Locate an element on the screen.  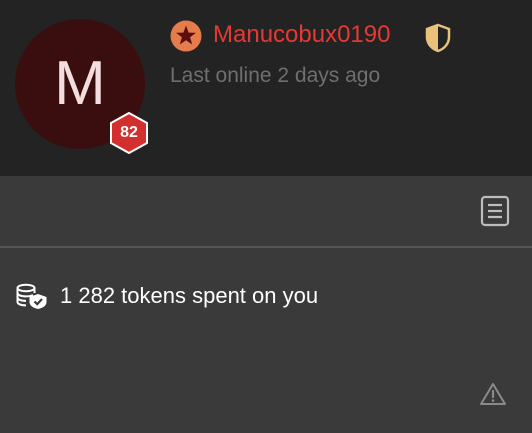
level-badge: 82 is located at coordinates (129, 133).